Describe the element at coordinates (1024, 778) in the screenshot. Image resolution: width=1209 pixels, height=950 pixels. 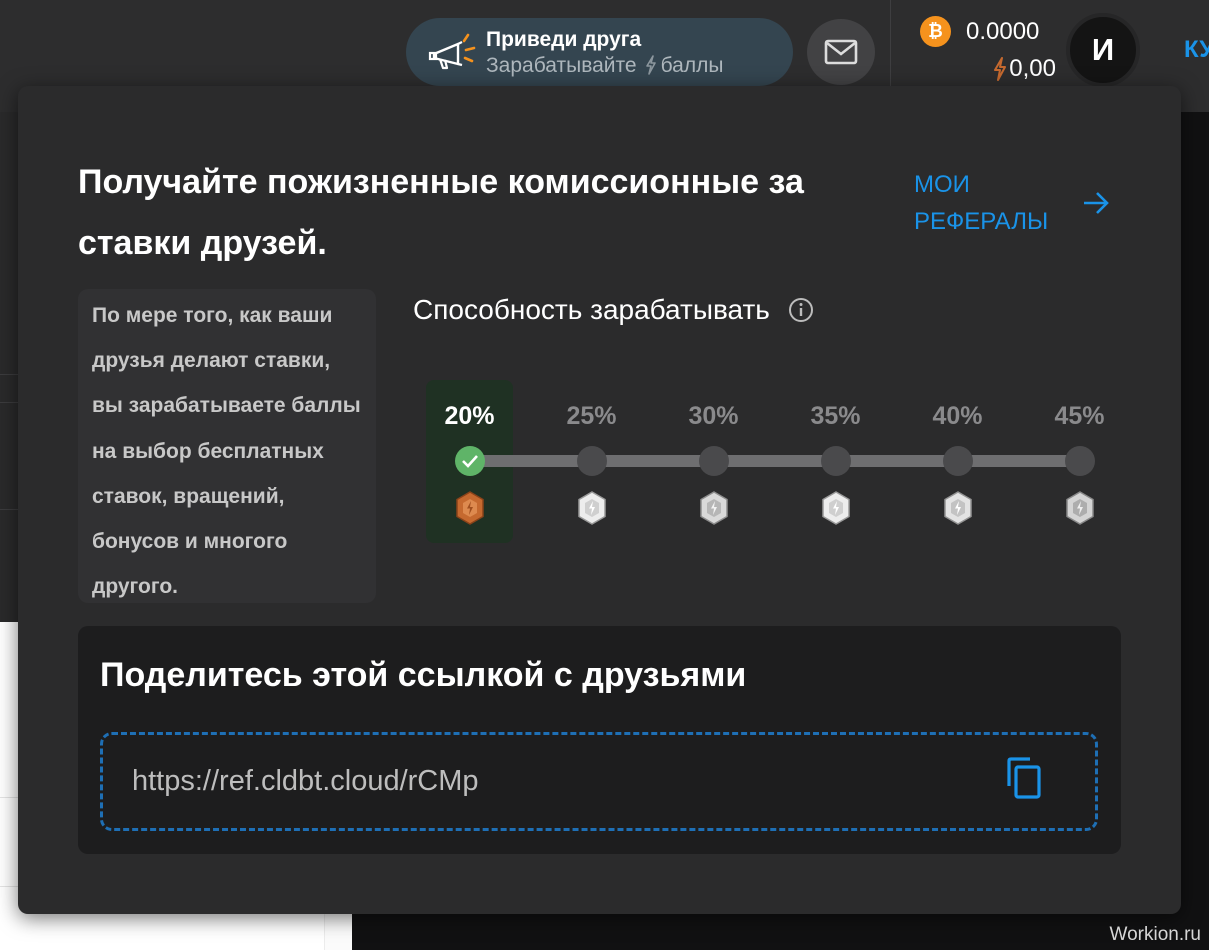
I see `copy-icon` at that location.